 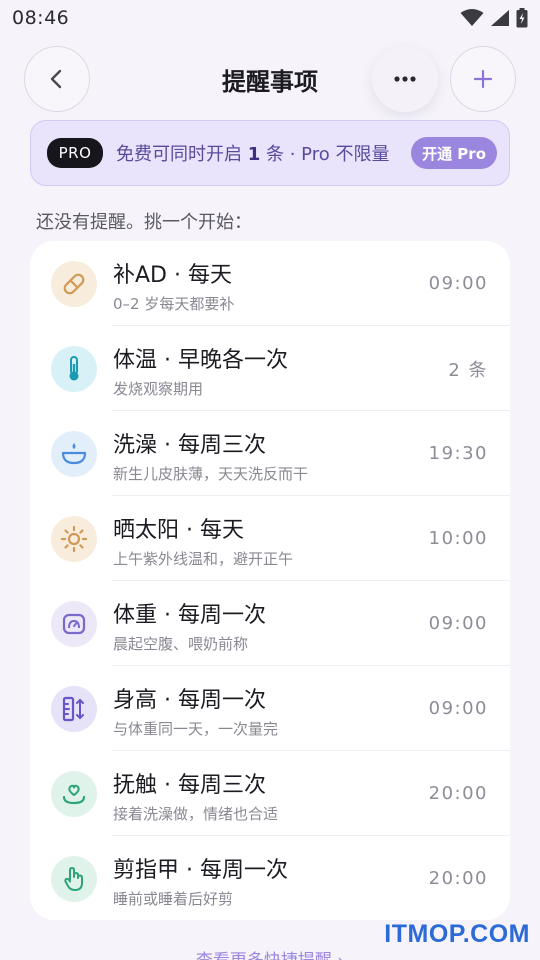 What do you see at coordinates (328, 154) in the screenshot?
I see `pro-text-after: 条 · Pro 不限量` at bounding box center [328, 154].